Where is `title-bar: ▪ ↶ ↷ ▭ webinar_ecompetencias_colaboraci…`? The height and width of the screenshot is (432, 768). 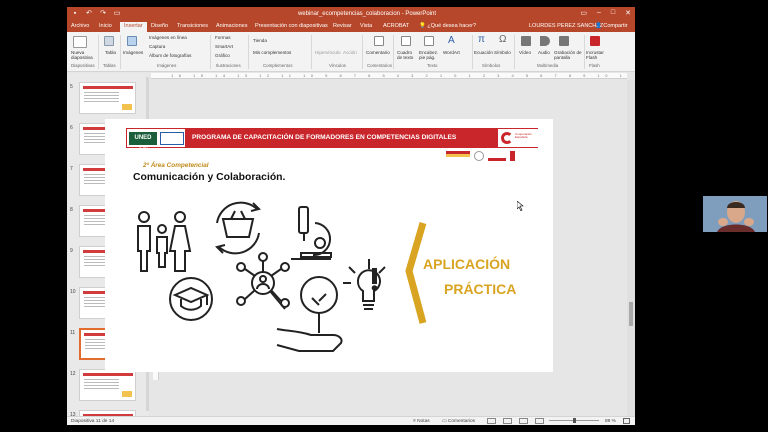 title-bar: ▪ ↶ ↷ ▭ webinar_ecompetencias_colaboraci… is located at coordinates (351, 14).